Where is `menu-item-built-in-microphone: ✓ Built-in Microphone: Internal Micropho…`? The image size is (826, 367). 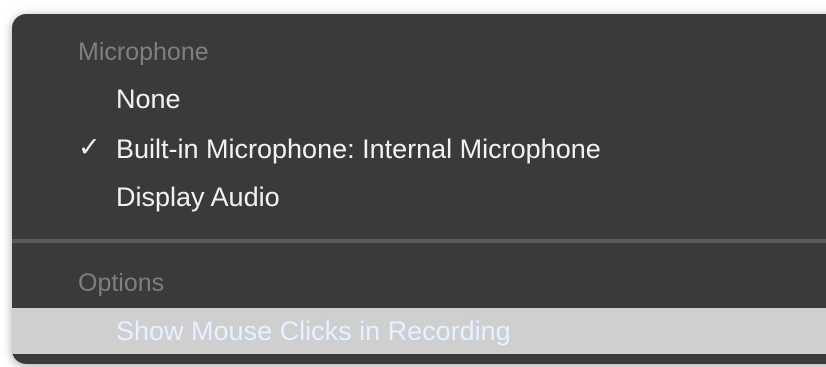 menu-item-built-in-microphone: ✓ Built-in Microphone: Internal Micropho… is located at coordinates (419, 150).